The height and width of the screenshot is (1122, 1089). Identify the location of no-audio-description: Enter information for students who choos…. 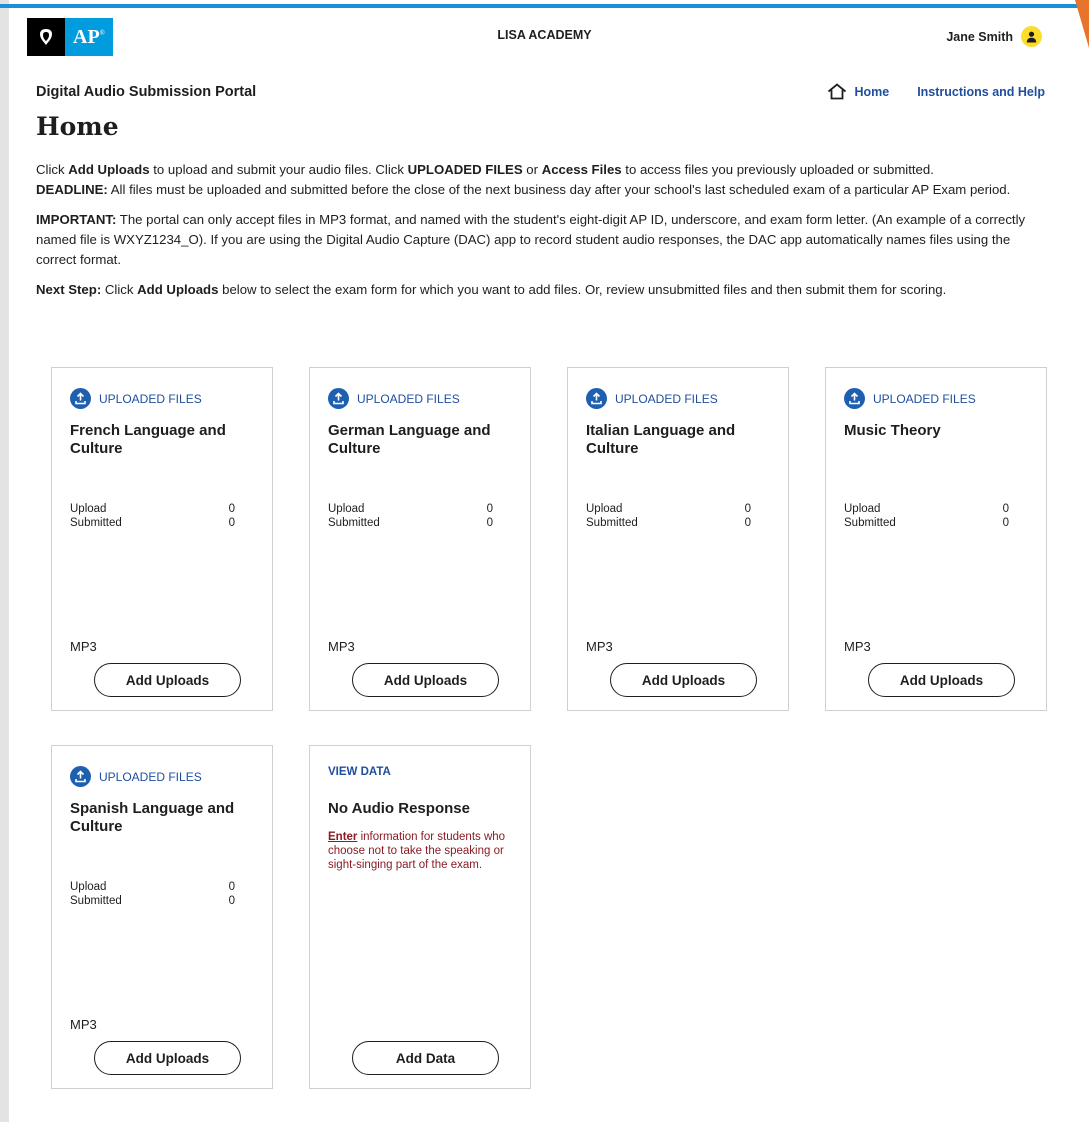
(420, 851).